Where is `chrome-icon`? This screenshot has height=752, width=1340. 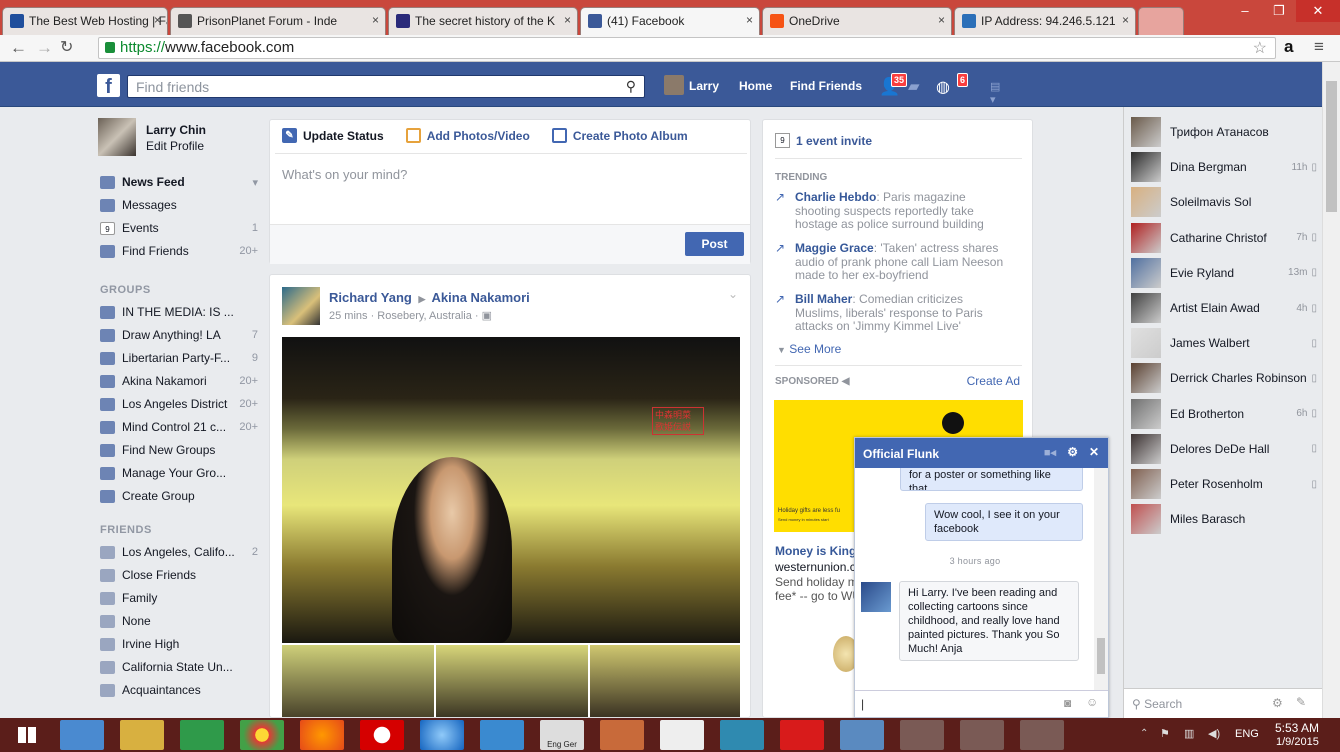 chrome-icon is located at coordinates (262, 735).